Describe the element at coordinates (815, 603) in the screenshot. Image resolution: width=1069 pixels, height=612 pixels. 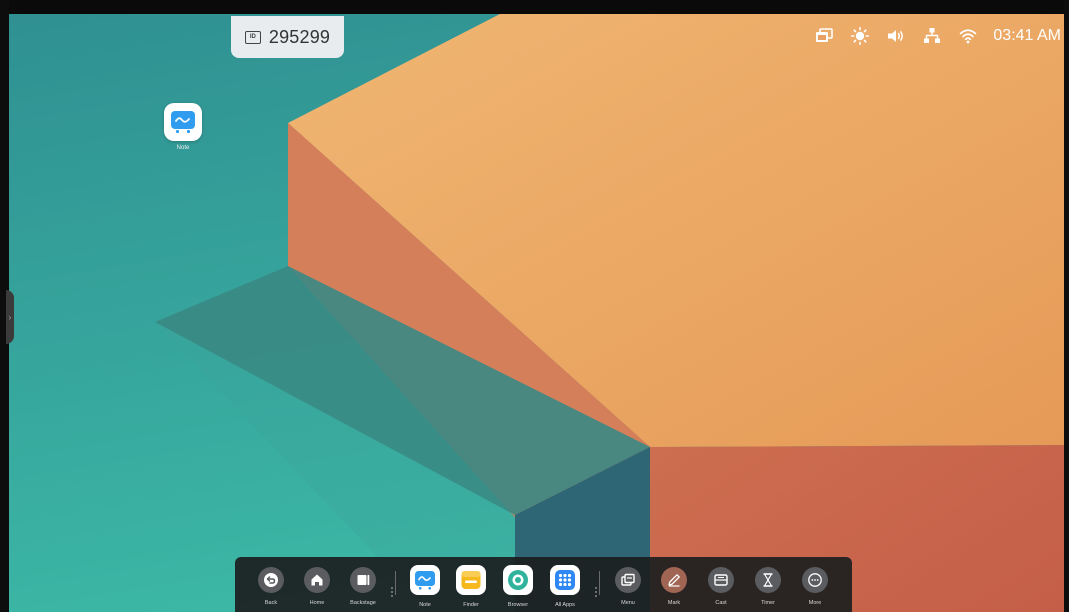
I see `dock-label: More` at that location.